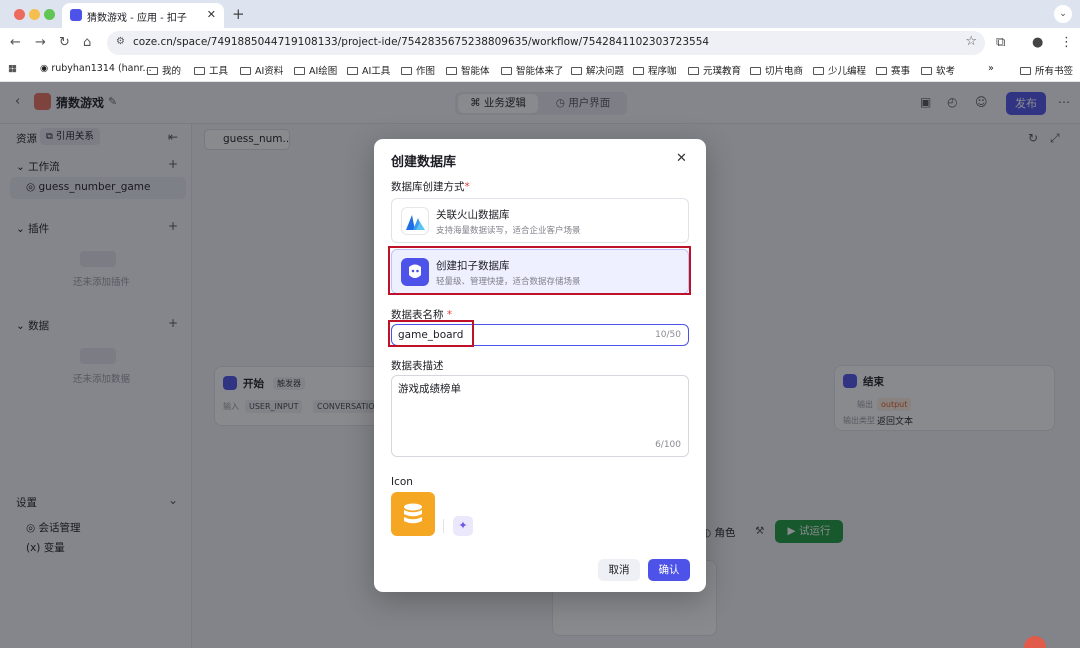 The image size is (1080, 648). What do you see at coordinates (49, 14) in the screenshot?
I see `maximize-window-button` at bounding box center [49, 14].